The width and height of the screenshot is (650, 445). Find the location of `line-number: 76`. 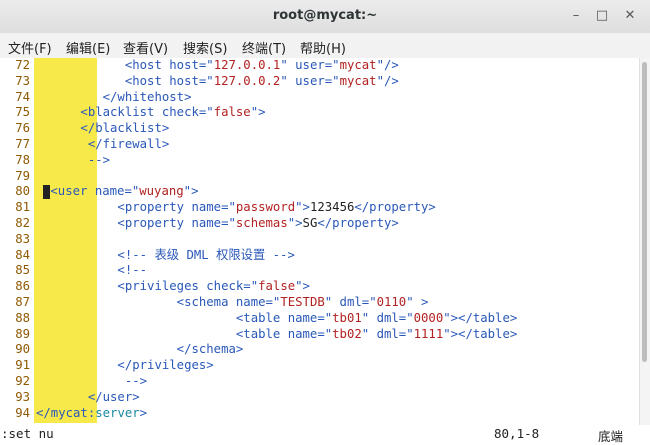

line-number: 76 is located at coordinates (22, 128).